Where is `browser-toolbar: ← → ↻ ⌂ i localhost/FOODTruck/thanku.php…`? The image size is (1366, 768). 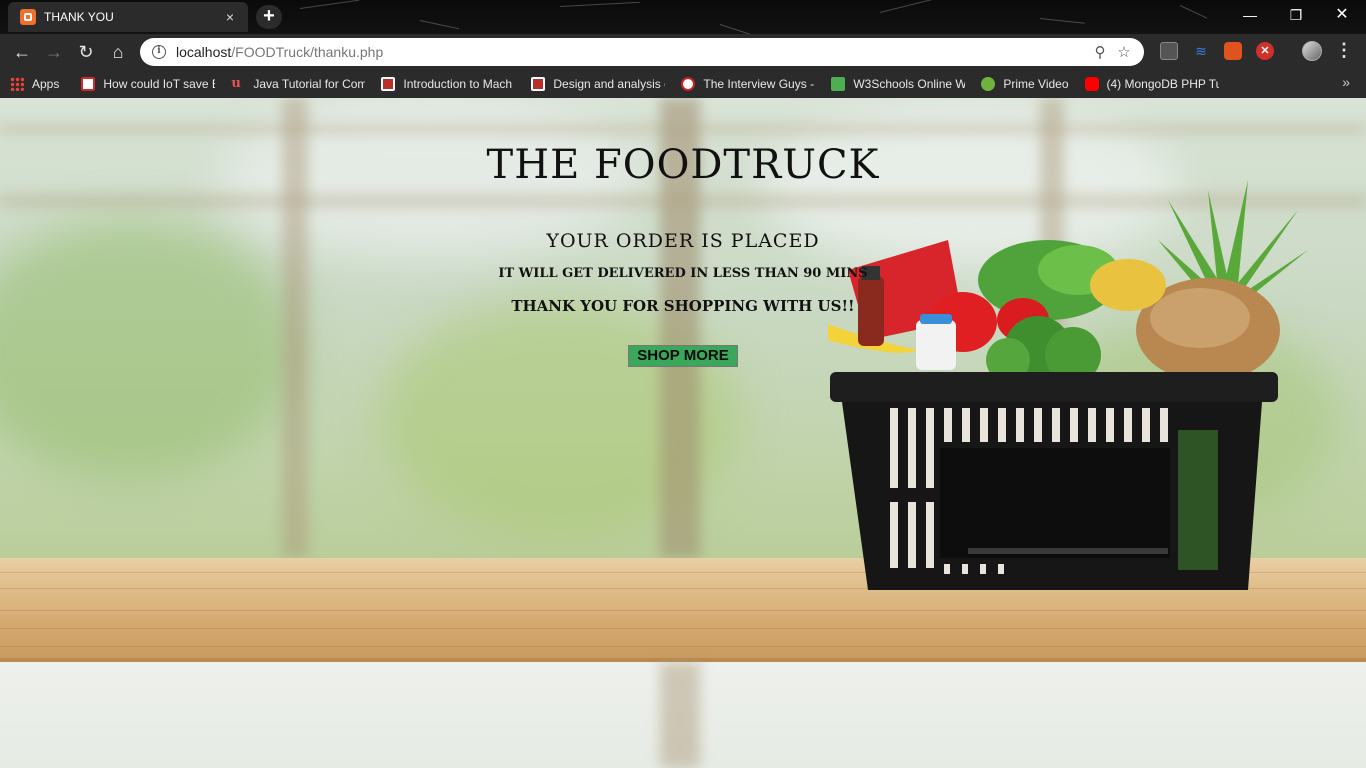
browser-toolbar: ← → ↻ ⌂ i localhost/FOODTruck/thanku.php… is located at coordinates (683, 52).